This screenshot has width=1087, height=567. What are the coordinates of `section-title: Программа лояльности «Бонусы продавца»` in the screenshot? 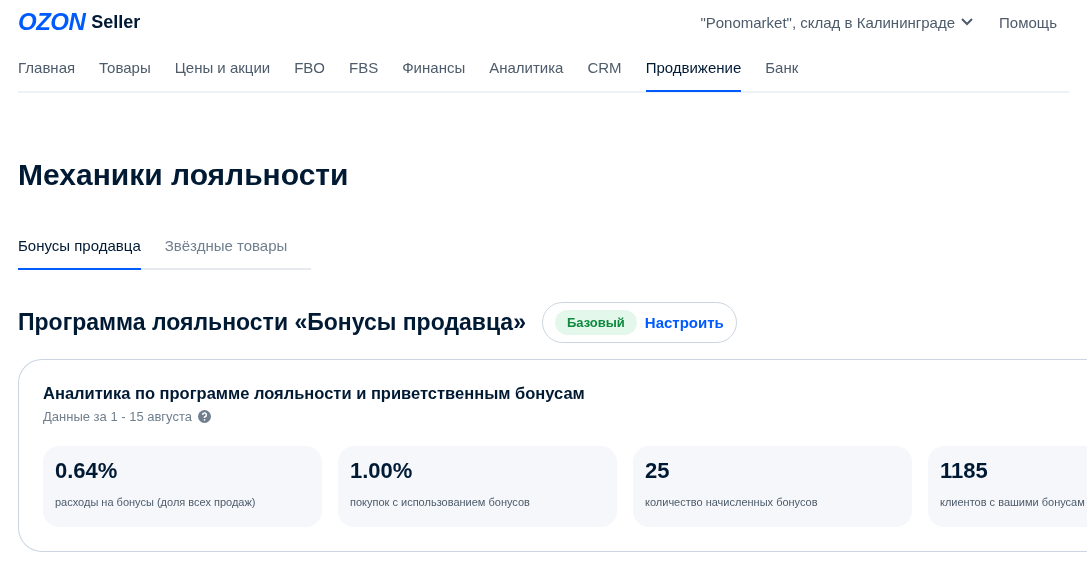 It's located at (272, 322).